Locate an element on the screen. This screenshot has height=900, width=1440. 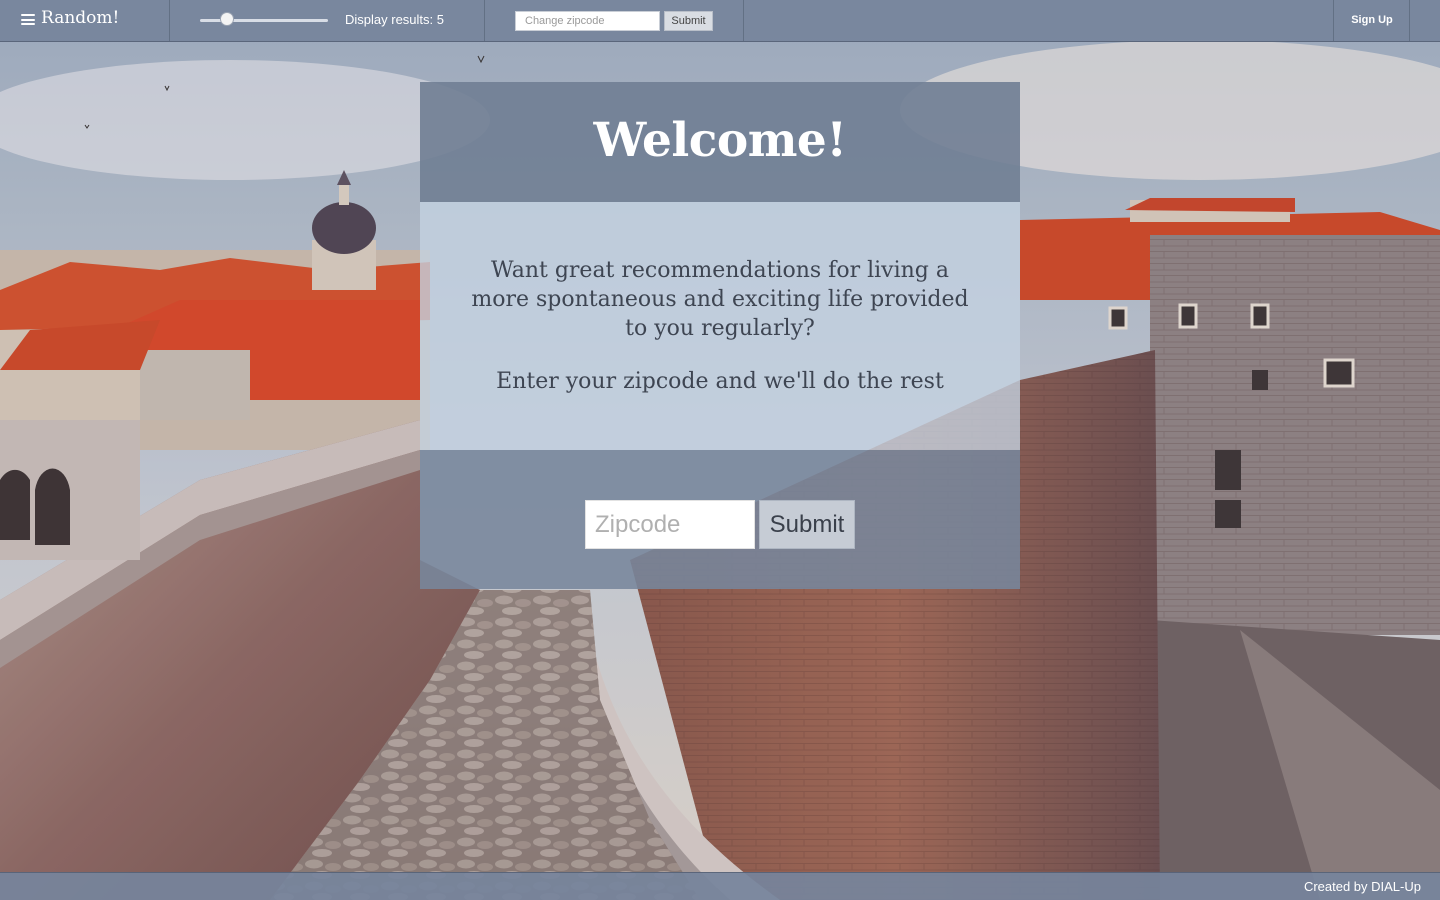
results-slider-group: Display results: 5 is located at coordinates (327, 20).